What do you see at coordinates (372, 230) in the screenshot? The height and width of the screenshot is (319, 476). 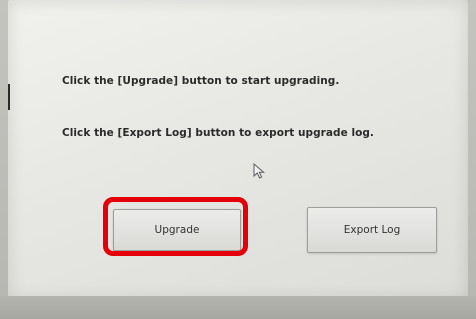 I see `export-log-button: Export Log` at bounding box center [372, 230].